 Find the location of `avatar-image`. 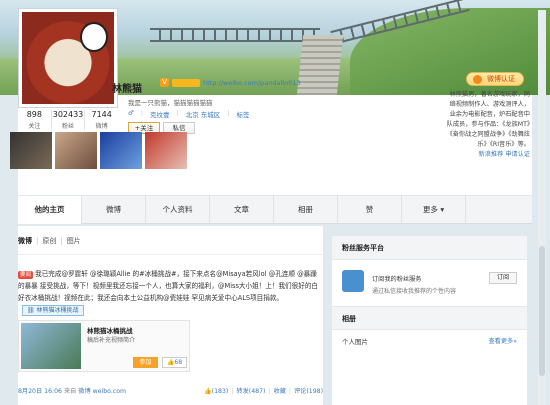

avatar-image is located at coordinates (68, 58).